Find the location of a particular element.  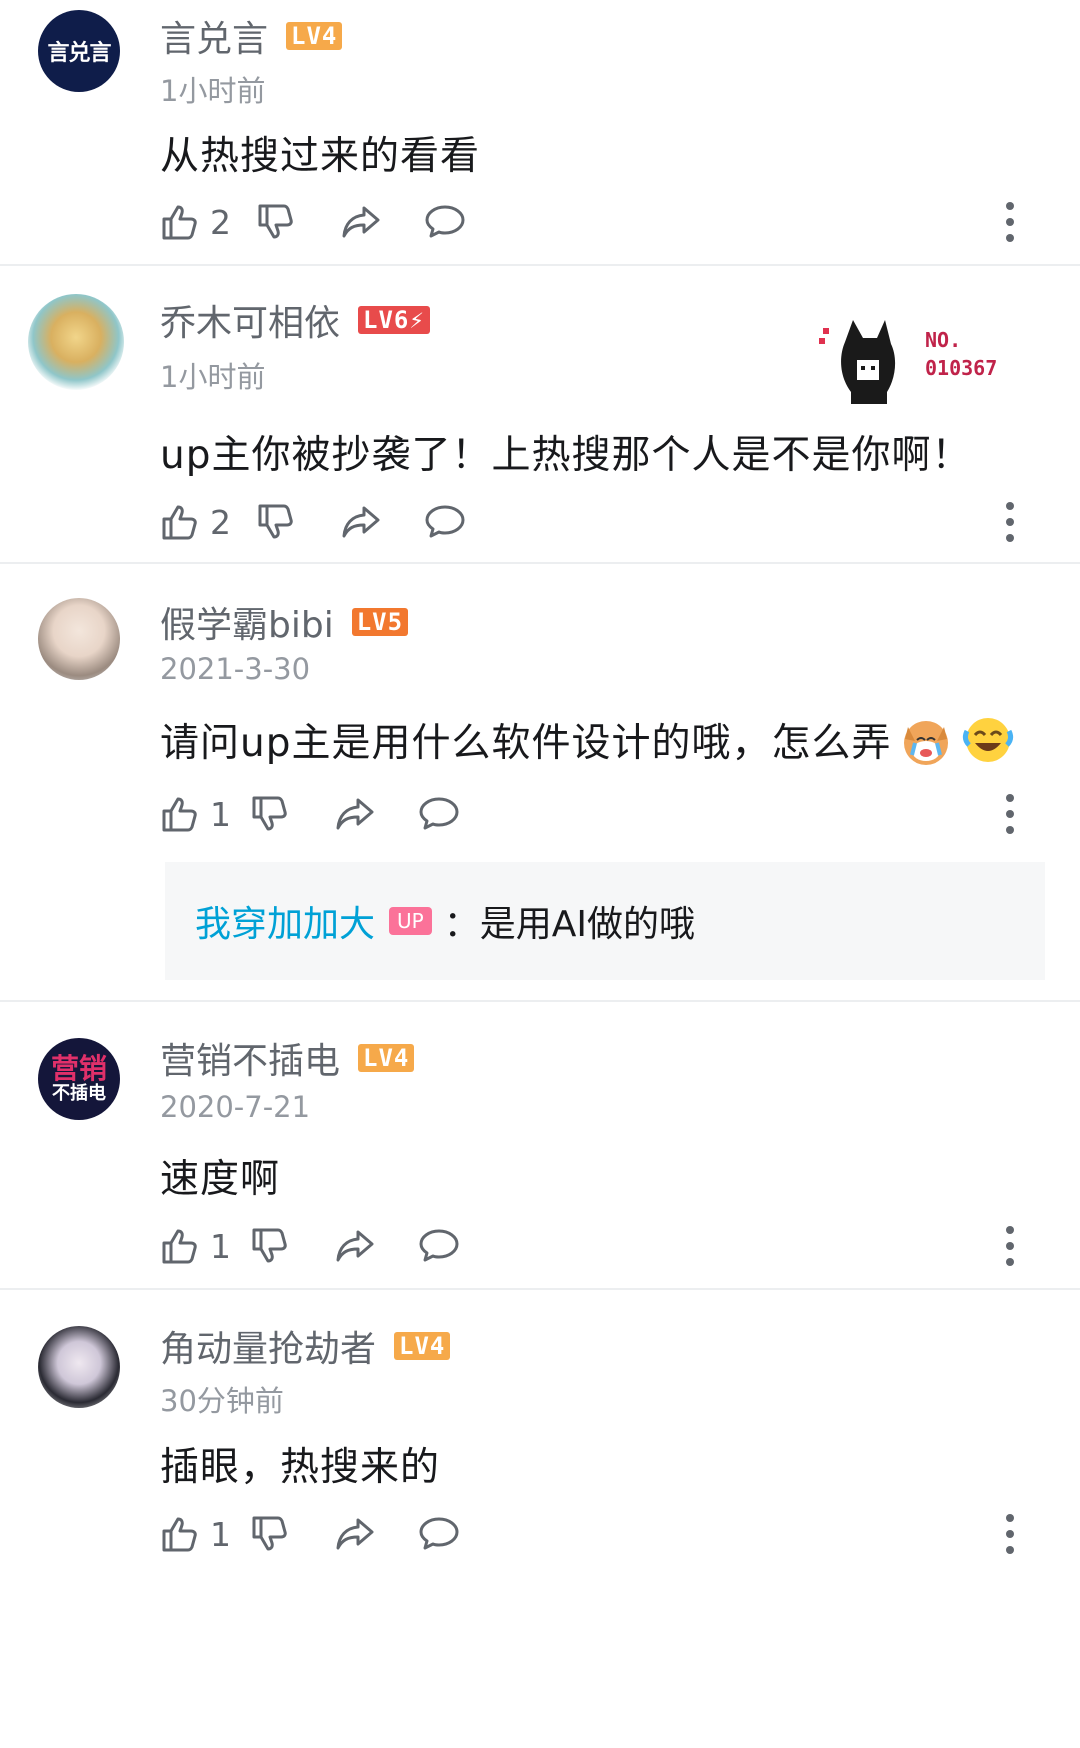

username-row: 营销不插电 LV4 is located at coordinates (287, 1059).